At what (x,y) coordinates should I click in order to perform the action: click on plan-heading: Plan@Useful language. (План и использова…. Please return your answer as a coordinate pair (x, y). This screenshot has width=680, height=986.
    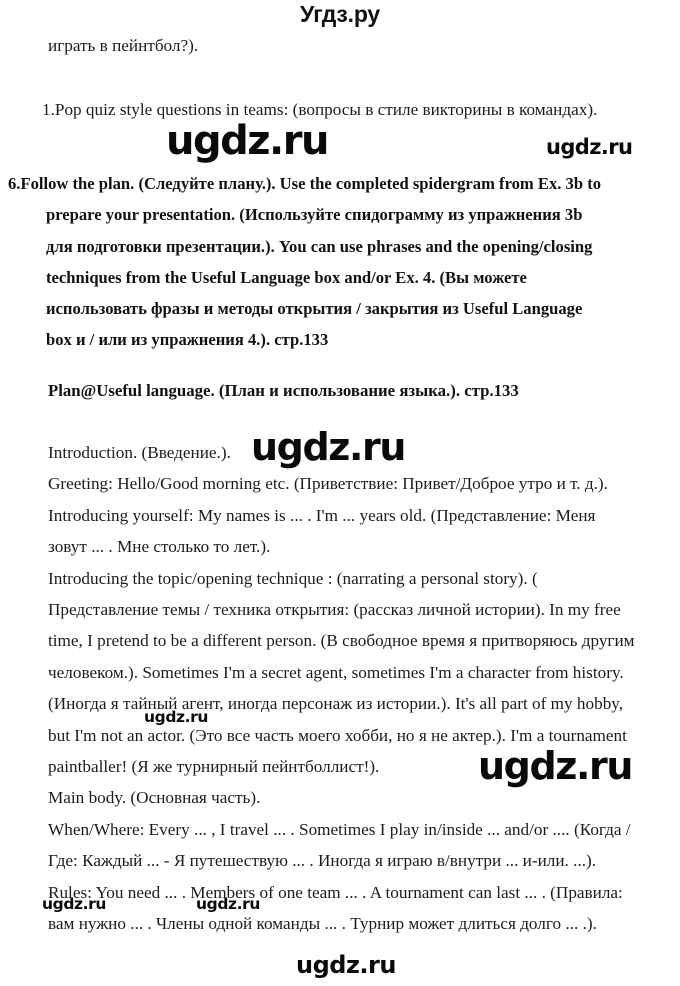
    Looking at the image, I should click on (283, 390).